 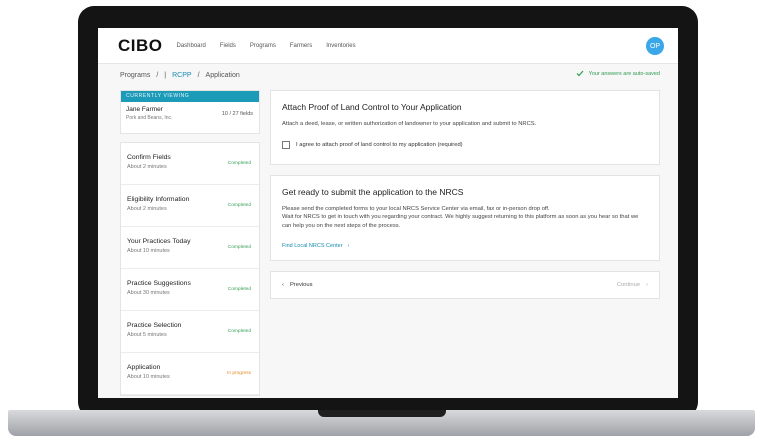 I want to click on cibo-logo: CIBO, so click(x=140, y=46).